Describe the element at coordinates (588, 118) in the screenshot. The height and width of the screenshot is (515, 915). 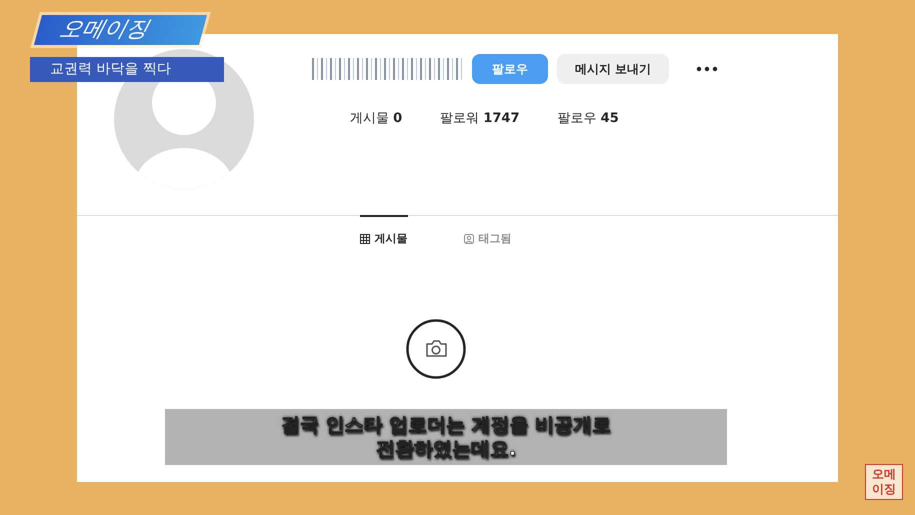
I see `profile-stat: 팔로우 45` at that location.